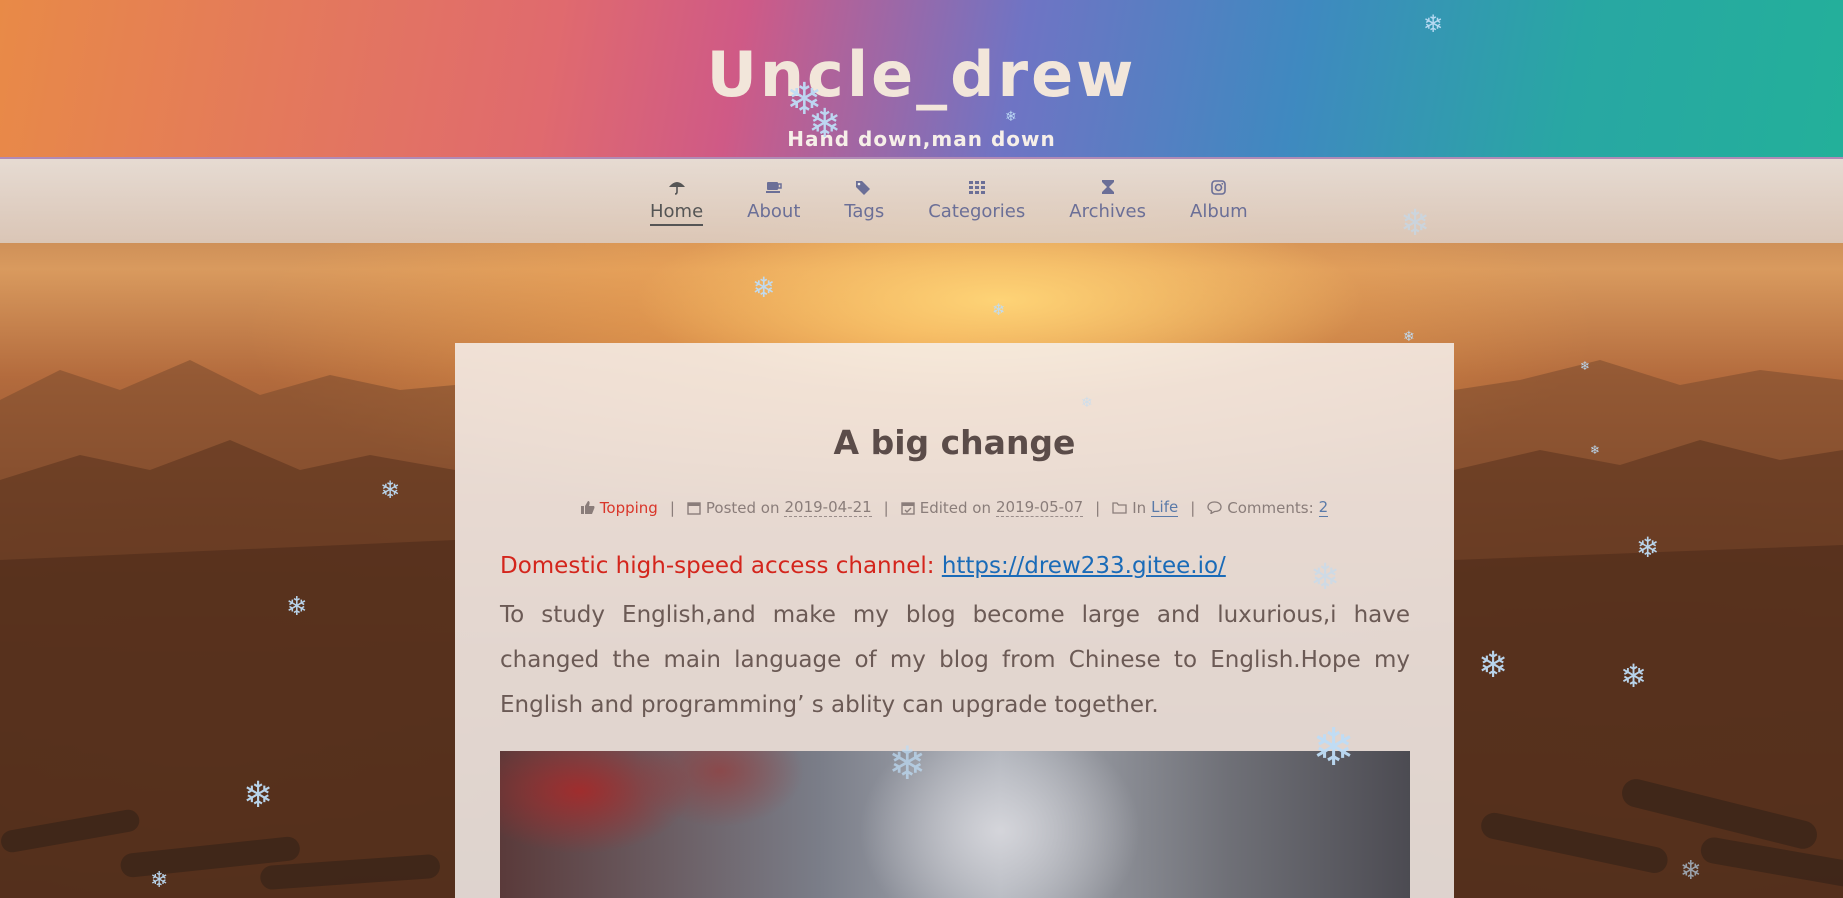  I want to click on posted-prefix: Posted on, so click(742, 507).